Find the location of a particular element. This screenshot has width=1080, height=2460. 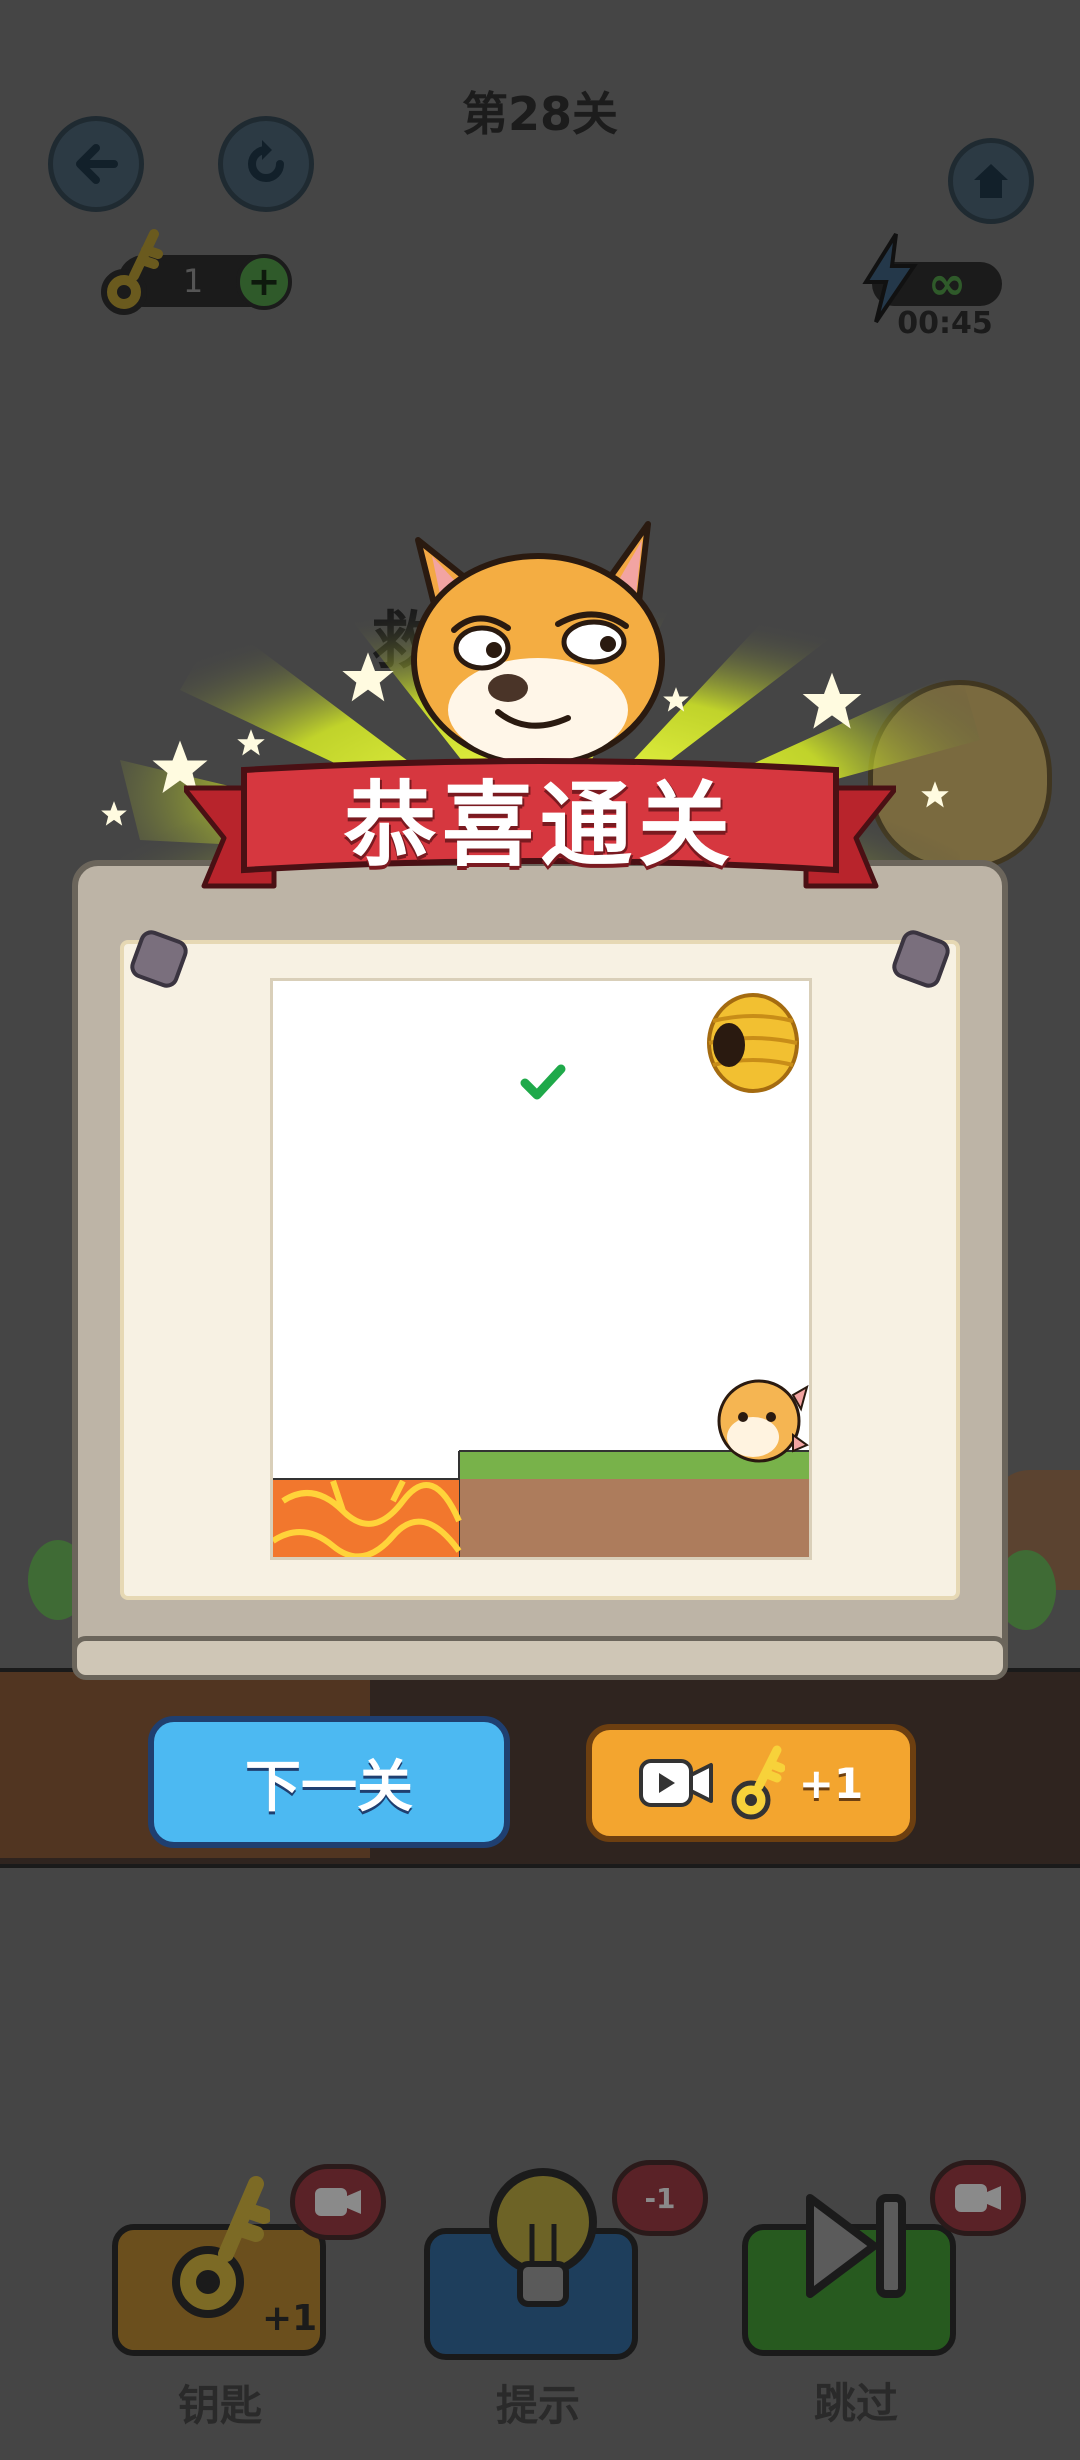

watch-ad-key-button: +1 is located at coordinates (751, 1783).